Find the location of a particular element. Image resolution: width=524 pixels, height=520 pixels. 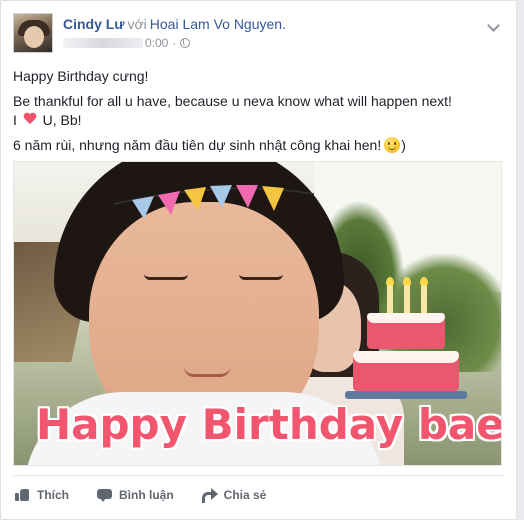

globe-icon is located at coordinates (185, 43).